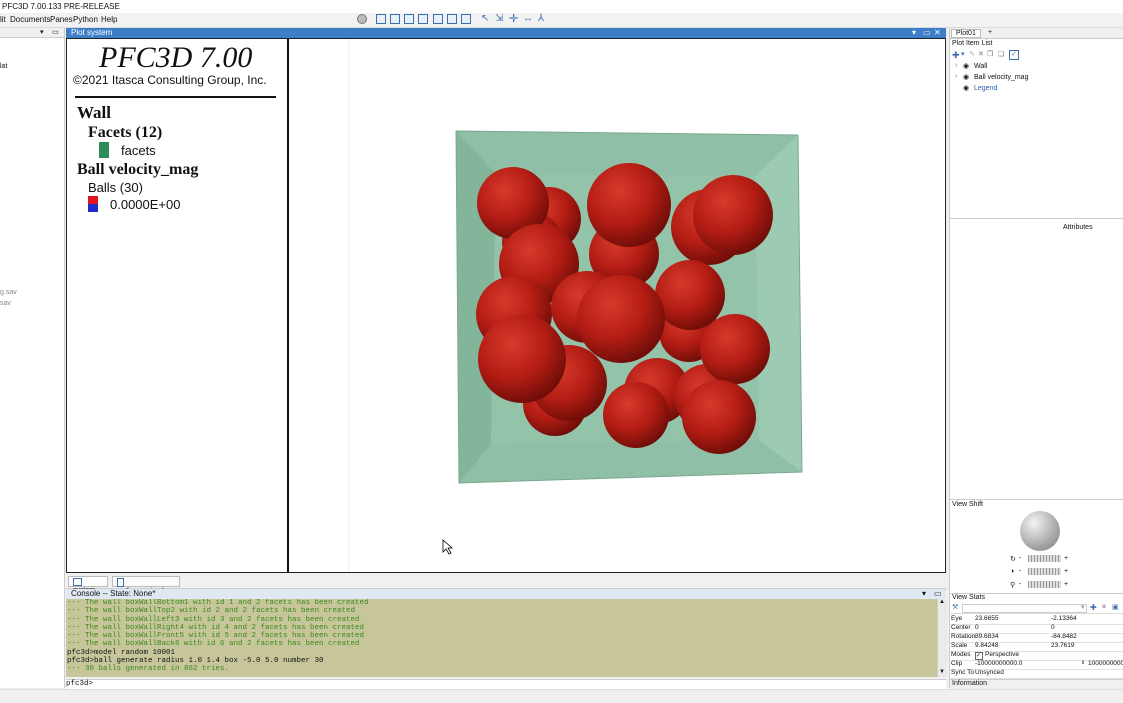 The height and width of the screenshot is (703, 1123). Describe the element at coordinates (967, 504) in the screenshot. I see `view-shift-title: View Shift` at that location.